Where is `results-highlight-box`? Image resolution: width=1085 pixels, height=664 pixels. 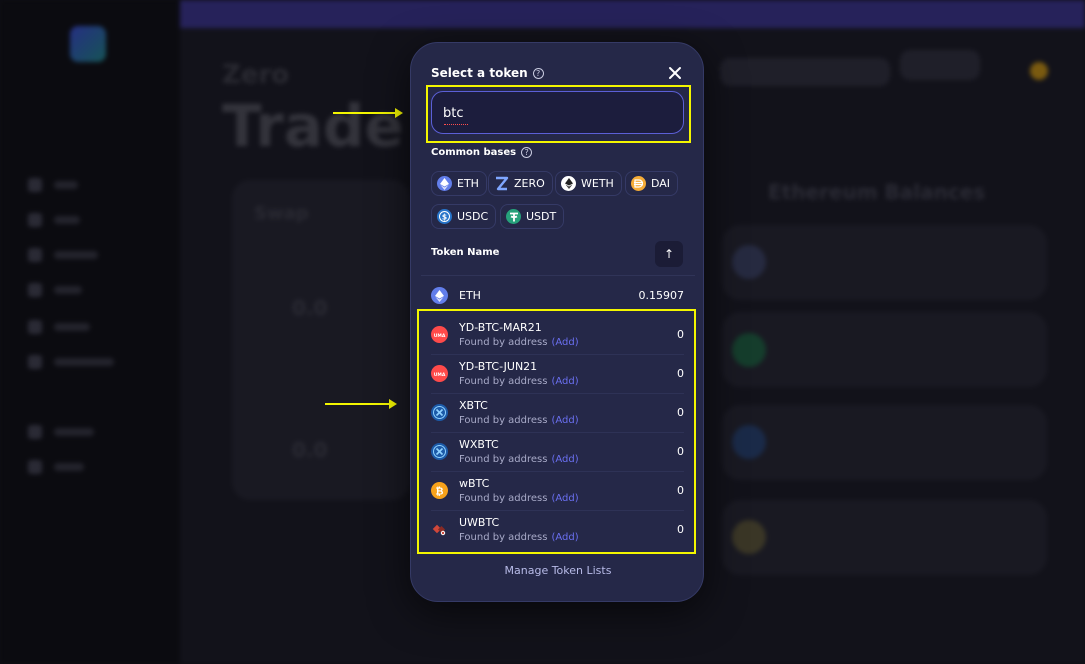 results-highlight-box is located at coordinates (556, 431).